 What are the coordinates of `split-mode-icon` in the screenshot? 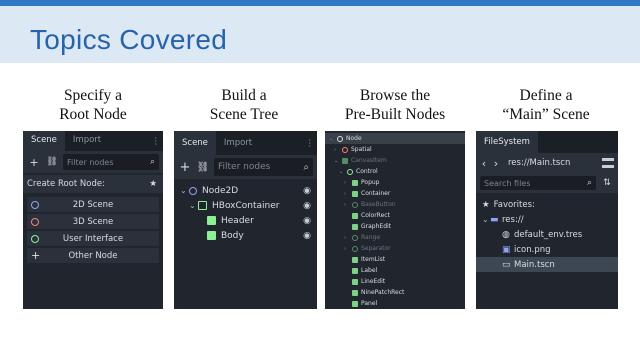 It's located at (608, 163).